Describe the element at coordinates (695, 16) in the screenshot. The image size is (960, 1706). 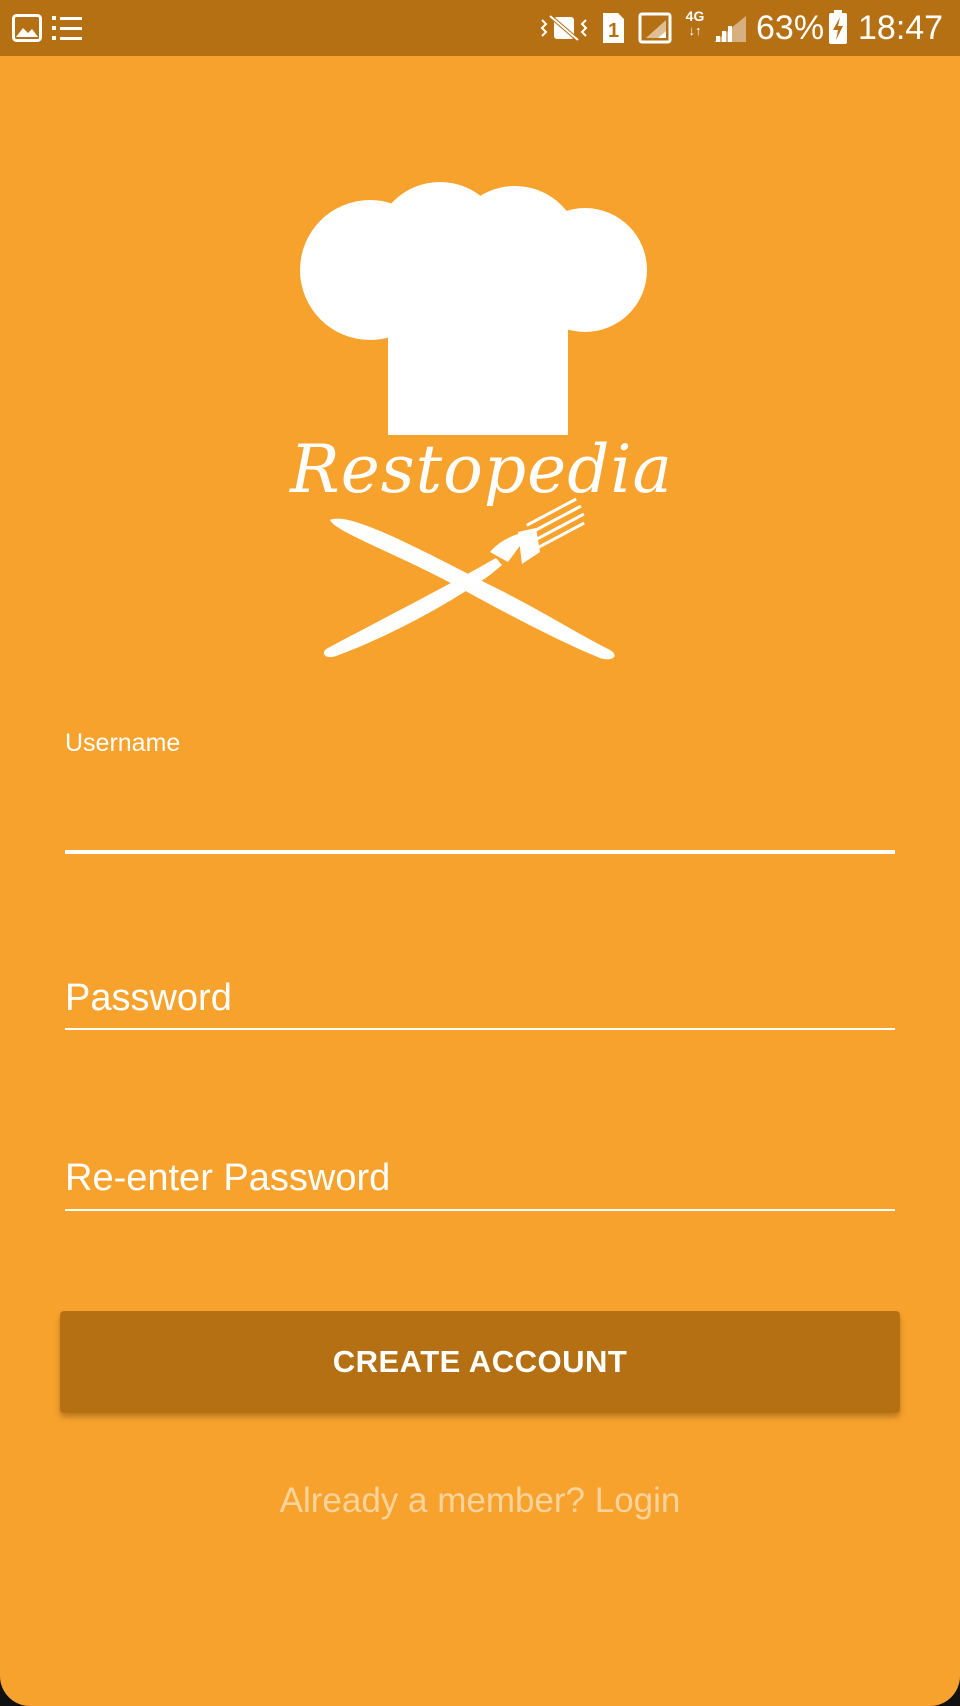
I see `network-type: 4G` at that location.